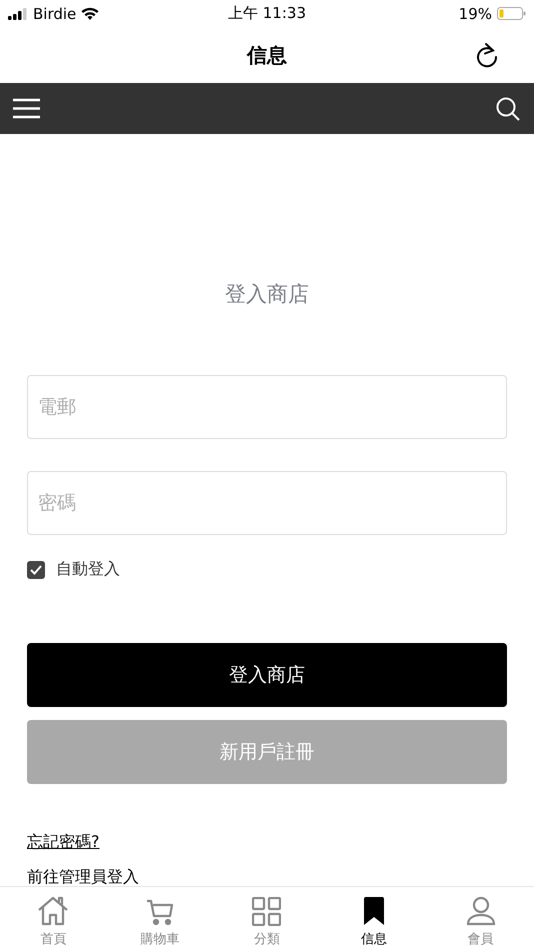 This screenshot has height=950, width=534. Describe the element at coordinates (63, 842) in the screenshot. I see `forgot-password-link: 忘記密碼?` at that location.